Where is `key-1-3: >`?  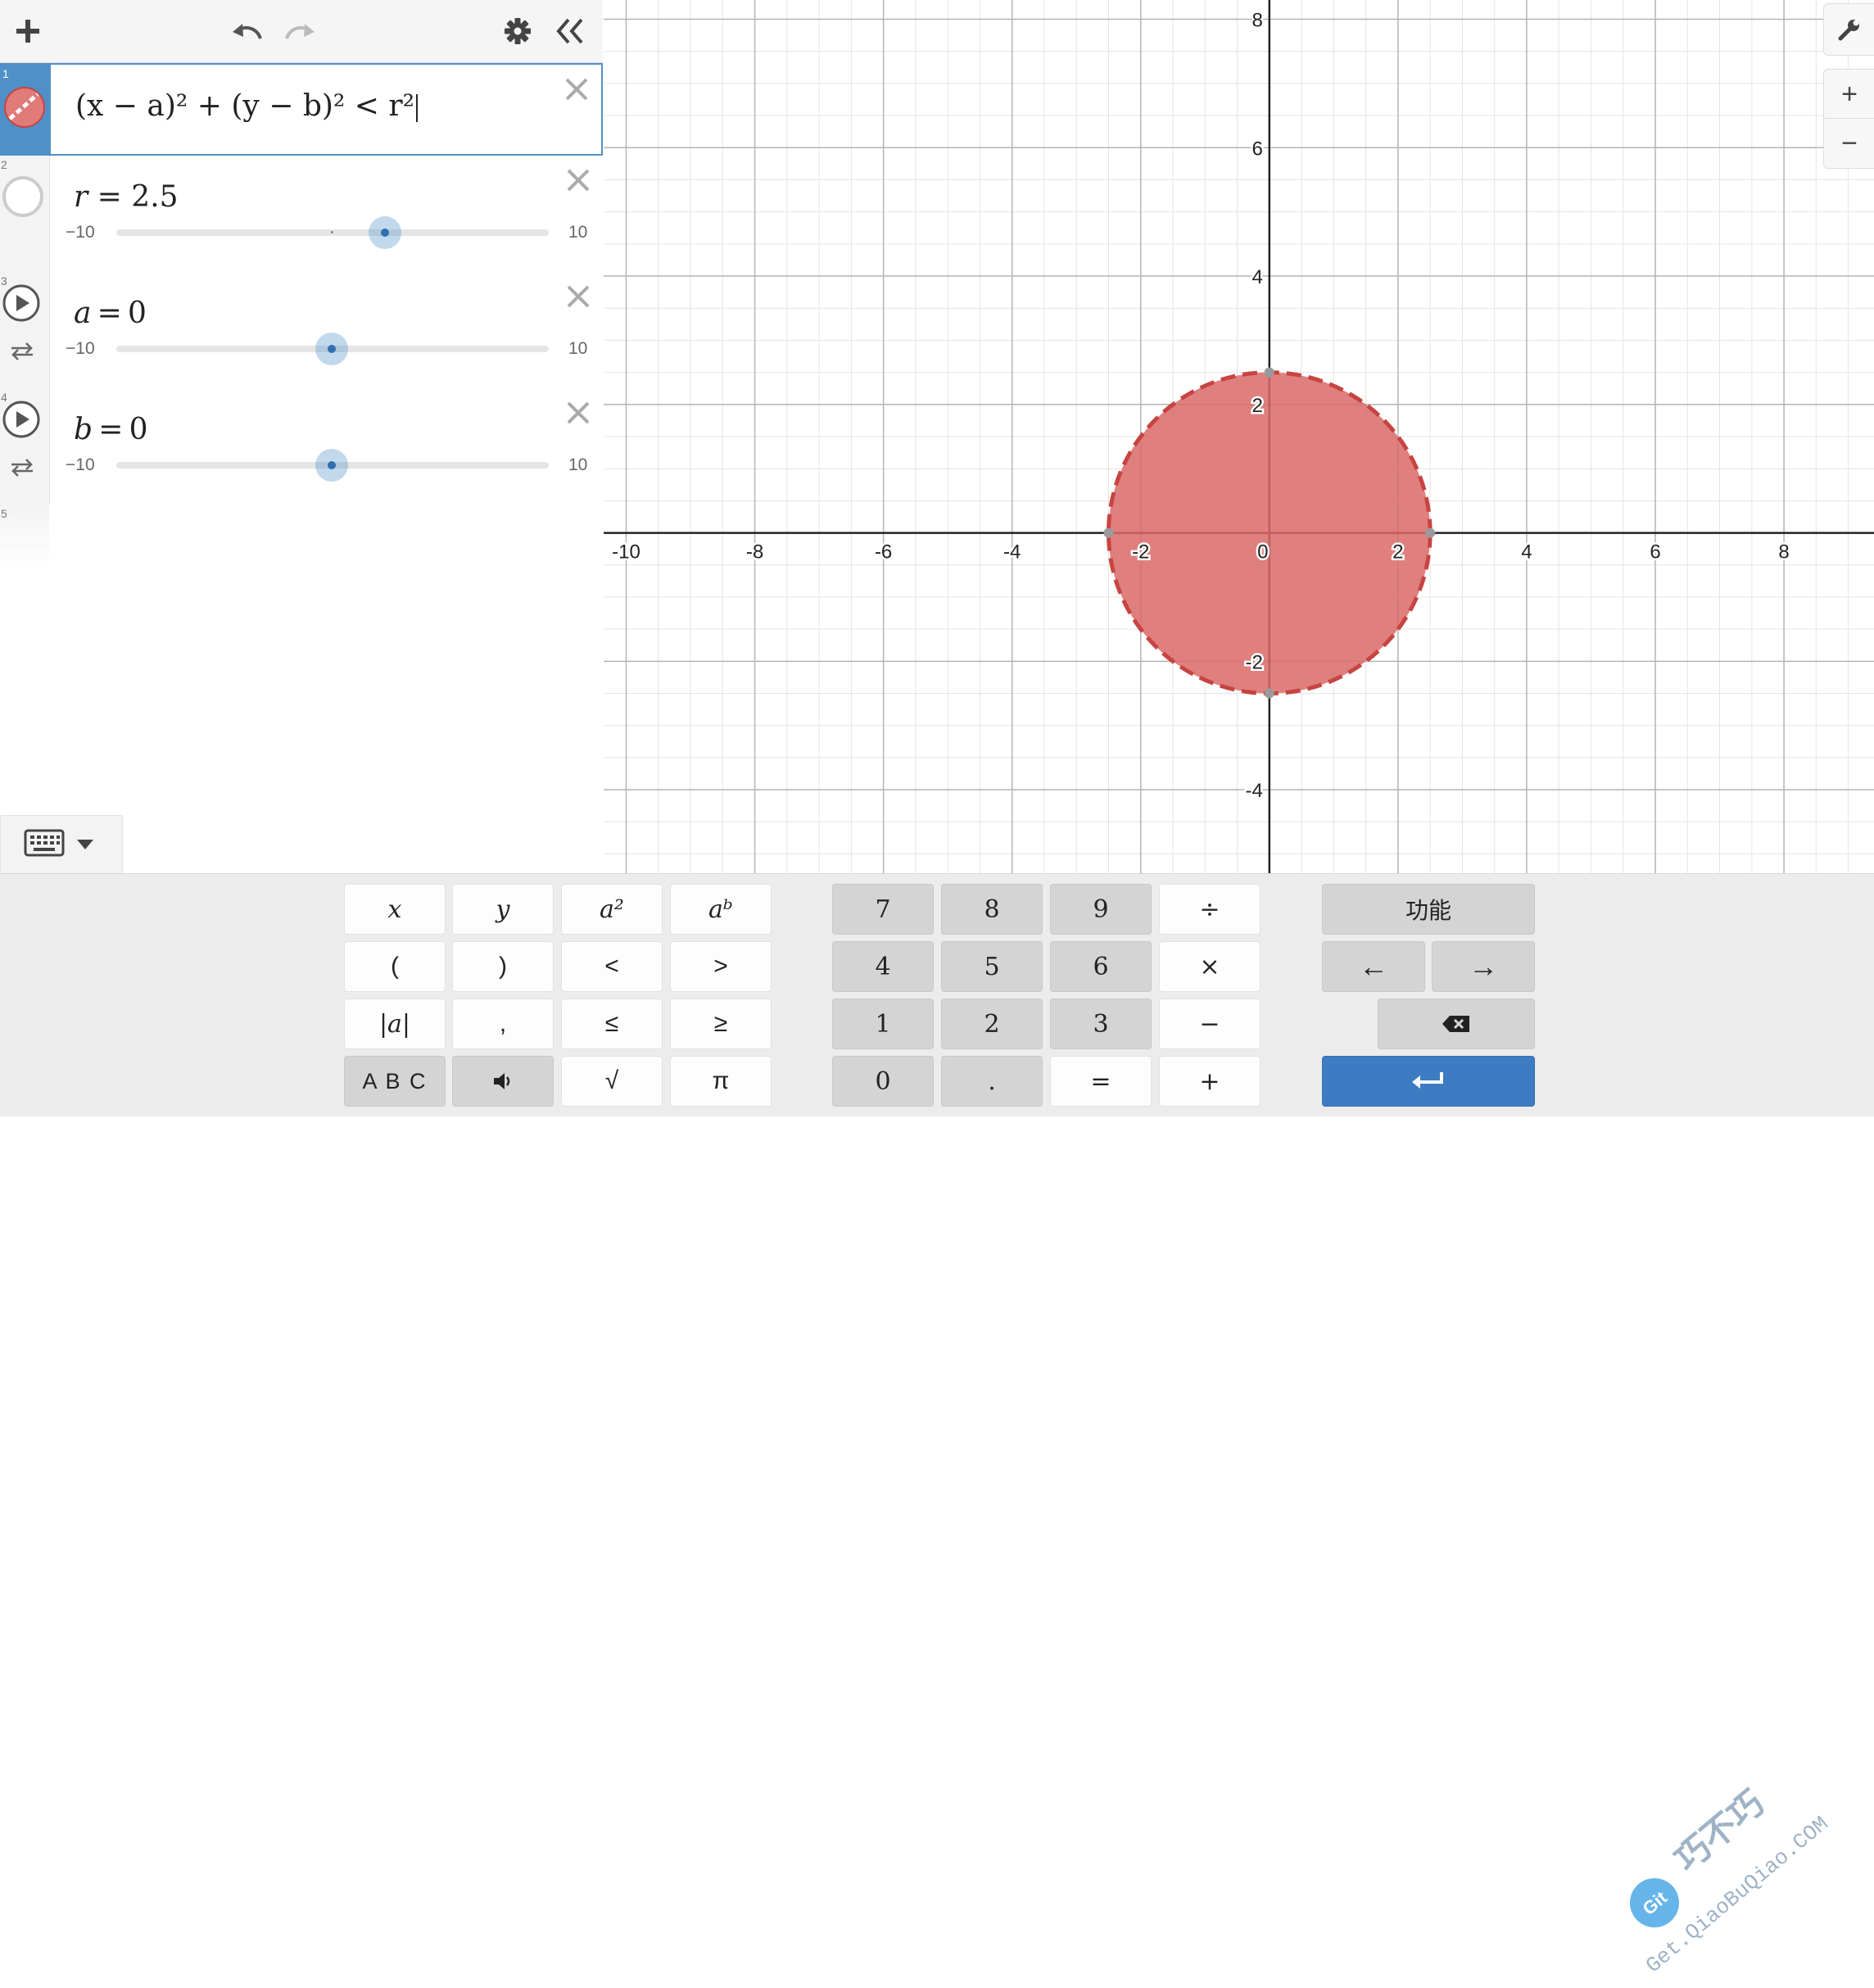
key-1-3: > is located at coordinates (721, 966).